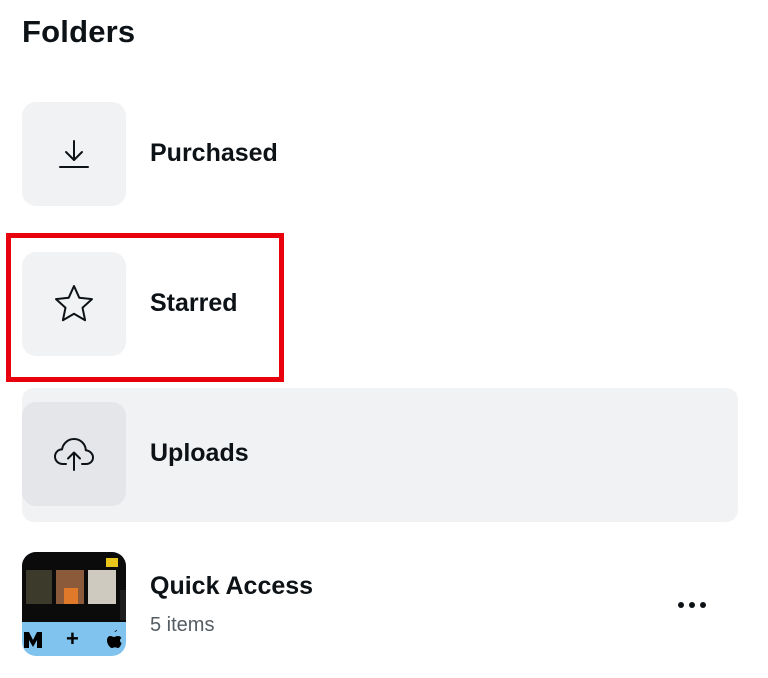  I want to click on highlight-box, so click(145, 307).